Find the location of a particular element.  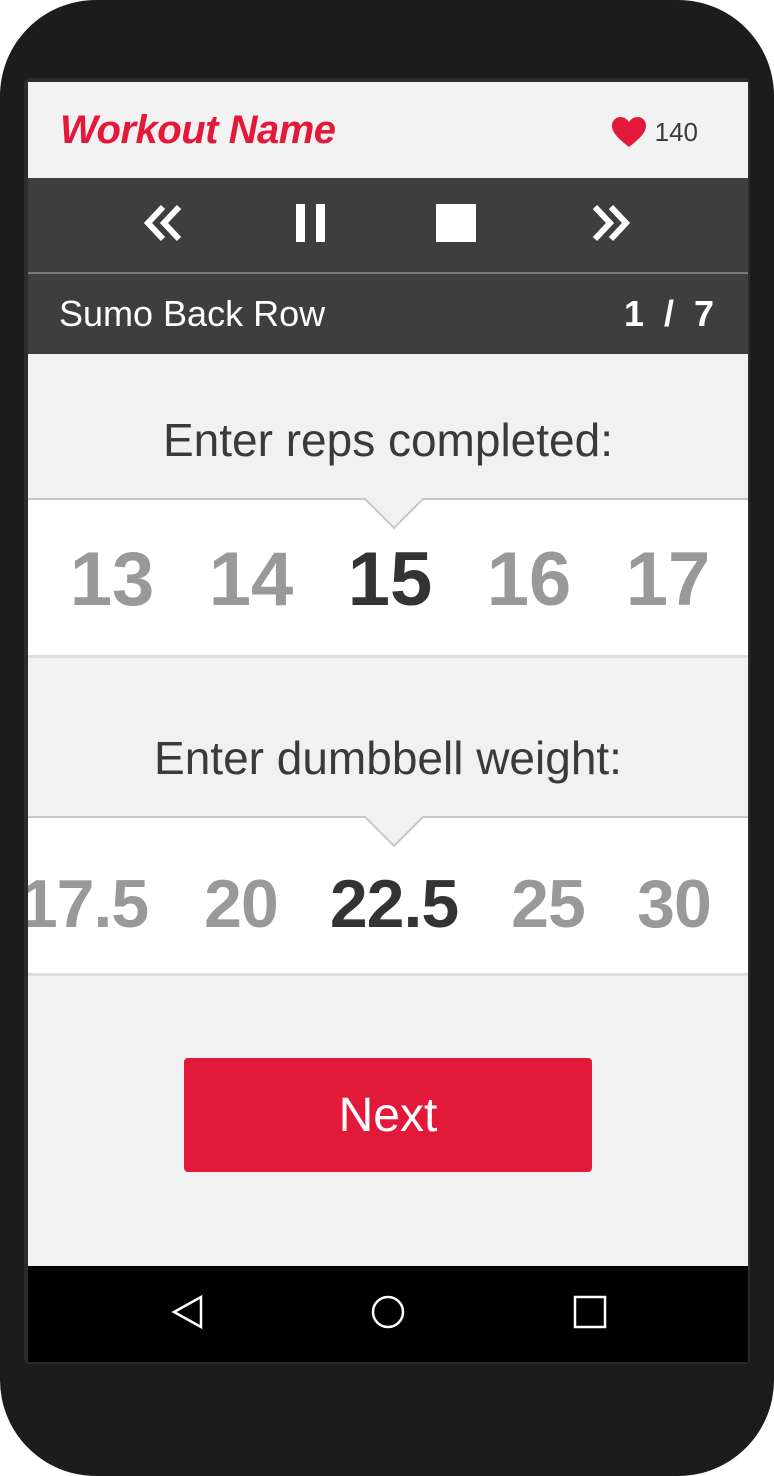

rewind-icon is located at coordinates (164, 225).